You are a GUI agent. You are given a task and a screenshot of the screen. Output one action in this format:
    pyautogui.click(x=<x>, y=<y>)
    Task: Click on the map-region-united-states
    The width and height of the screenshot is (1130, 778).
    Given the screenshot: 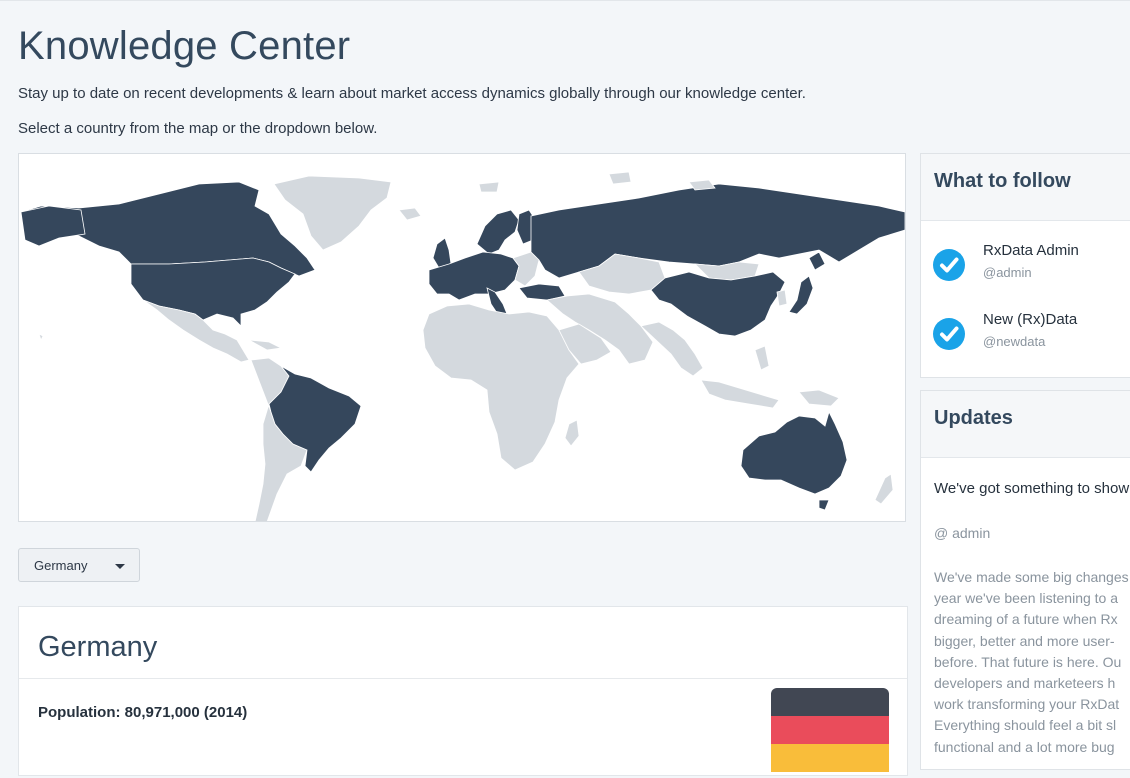 What is the action you would take?
    pyautogui.click(x=213, y=292)
    